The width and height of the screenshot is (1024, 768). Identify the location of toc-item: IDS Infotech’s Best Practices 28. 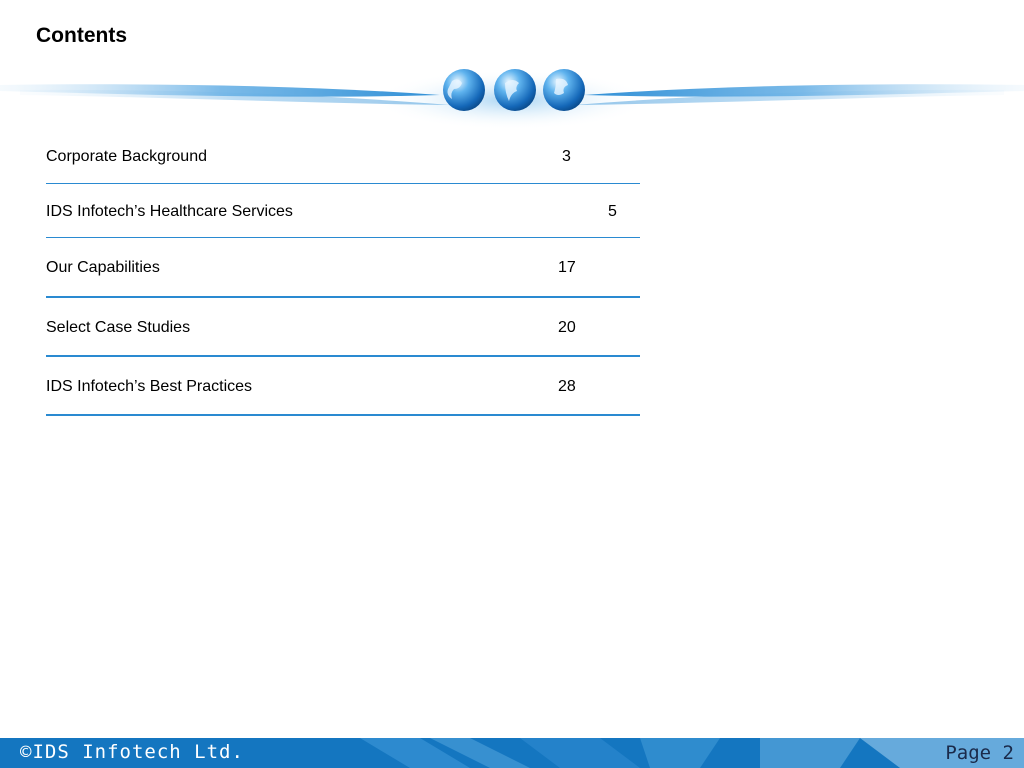
(343, 386).